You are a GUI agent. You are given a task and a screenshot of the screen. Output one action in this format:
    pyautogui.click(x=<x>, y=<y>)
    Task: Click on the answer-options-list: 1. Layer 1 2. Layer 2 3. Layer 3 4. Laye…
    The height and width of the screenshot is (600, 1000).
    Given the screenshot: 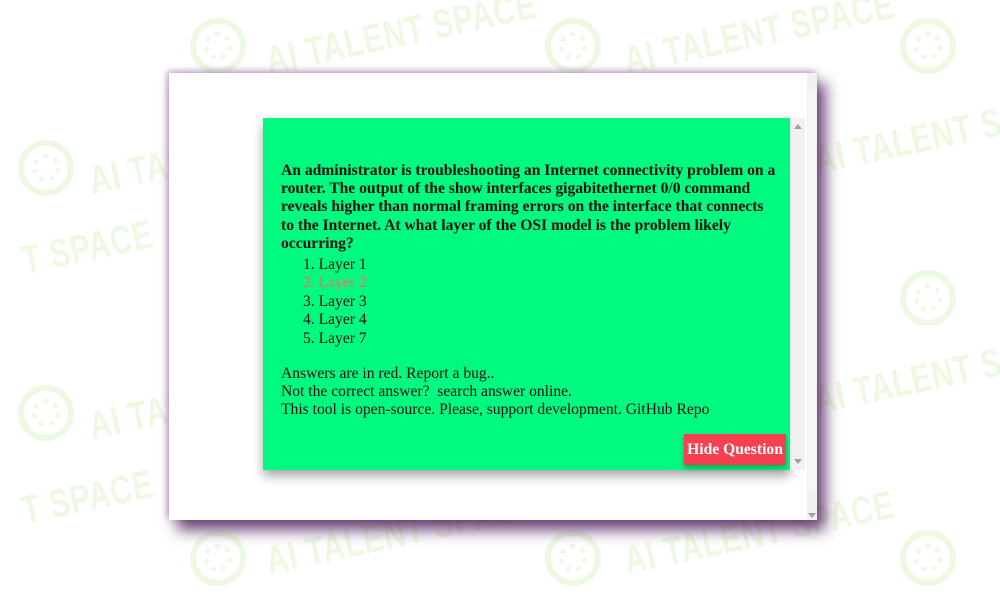 What is the action you would take?
    pyautogui.click(x=335, y=302)
    